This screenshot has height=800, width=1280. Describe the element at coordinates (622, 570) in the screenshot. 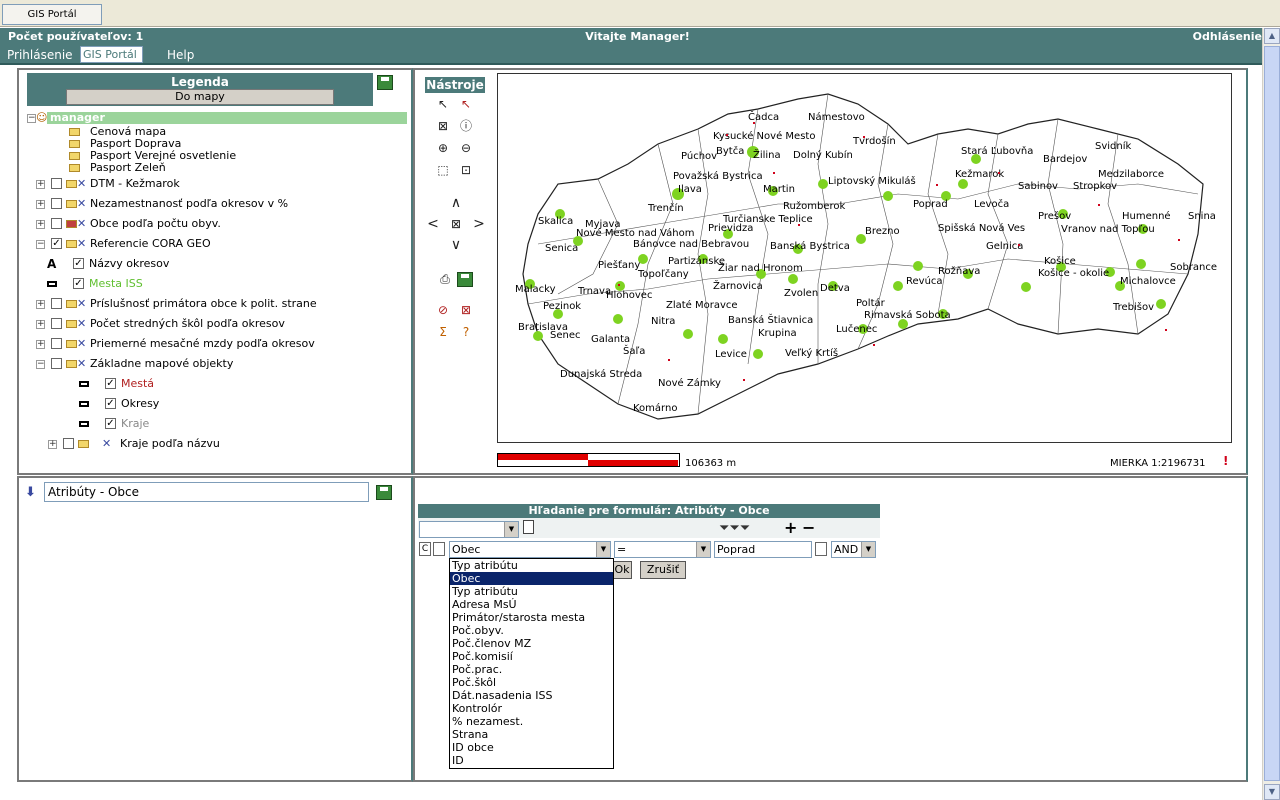

I see `ok-button: Ok` at that location.